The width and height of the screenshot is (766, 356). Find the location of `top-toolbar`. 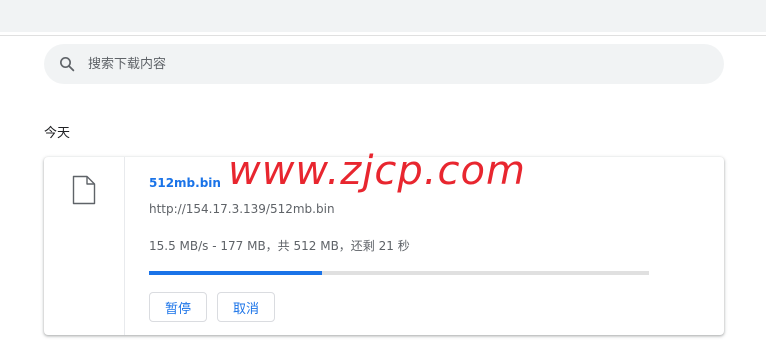

top-toolbar is located at coordinates (383, 16).